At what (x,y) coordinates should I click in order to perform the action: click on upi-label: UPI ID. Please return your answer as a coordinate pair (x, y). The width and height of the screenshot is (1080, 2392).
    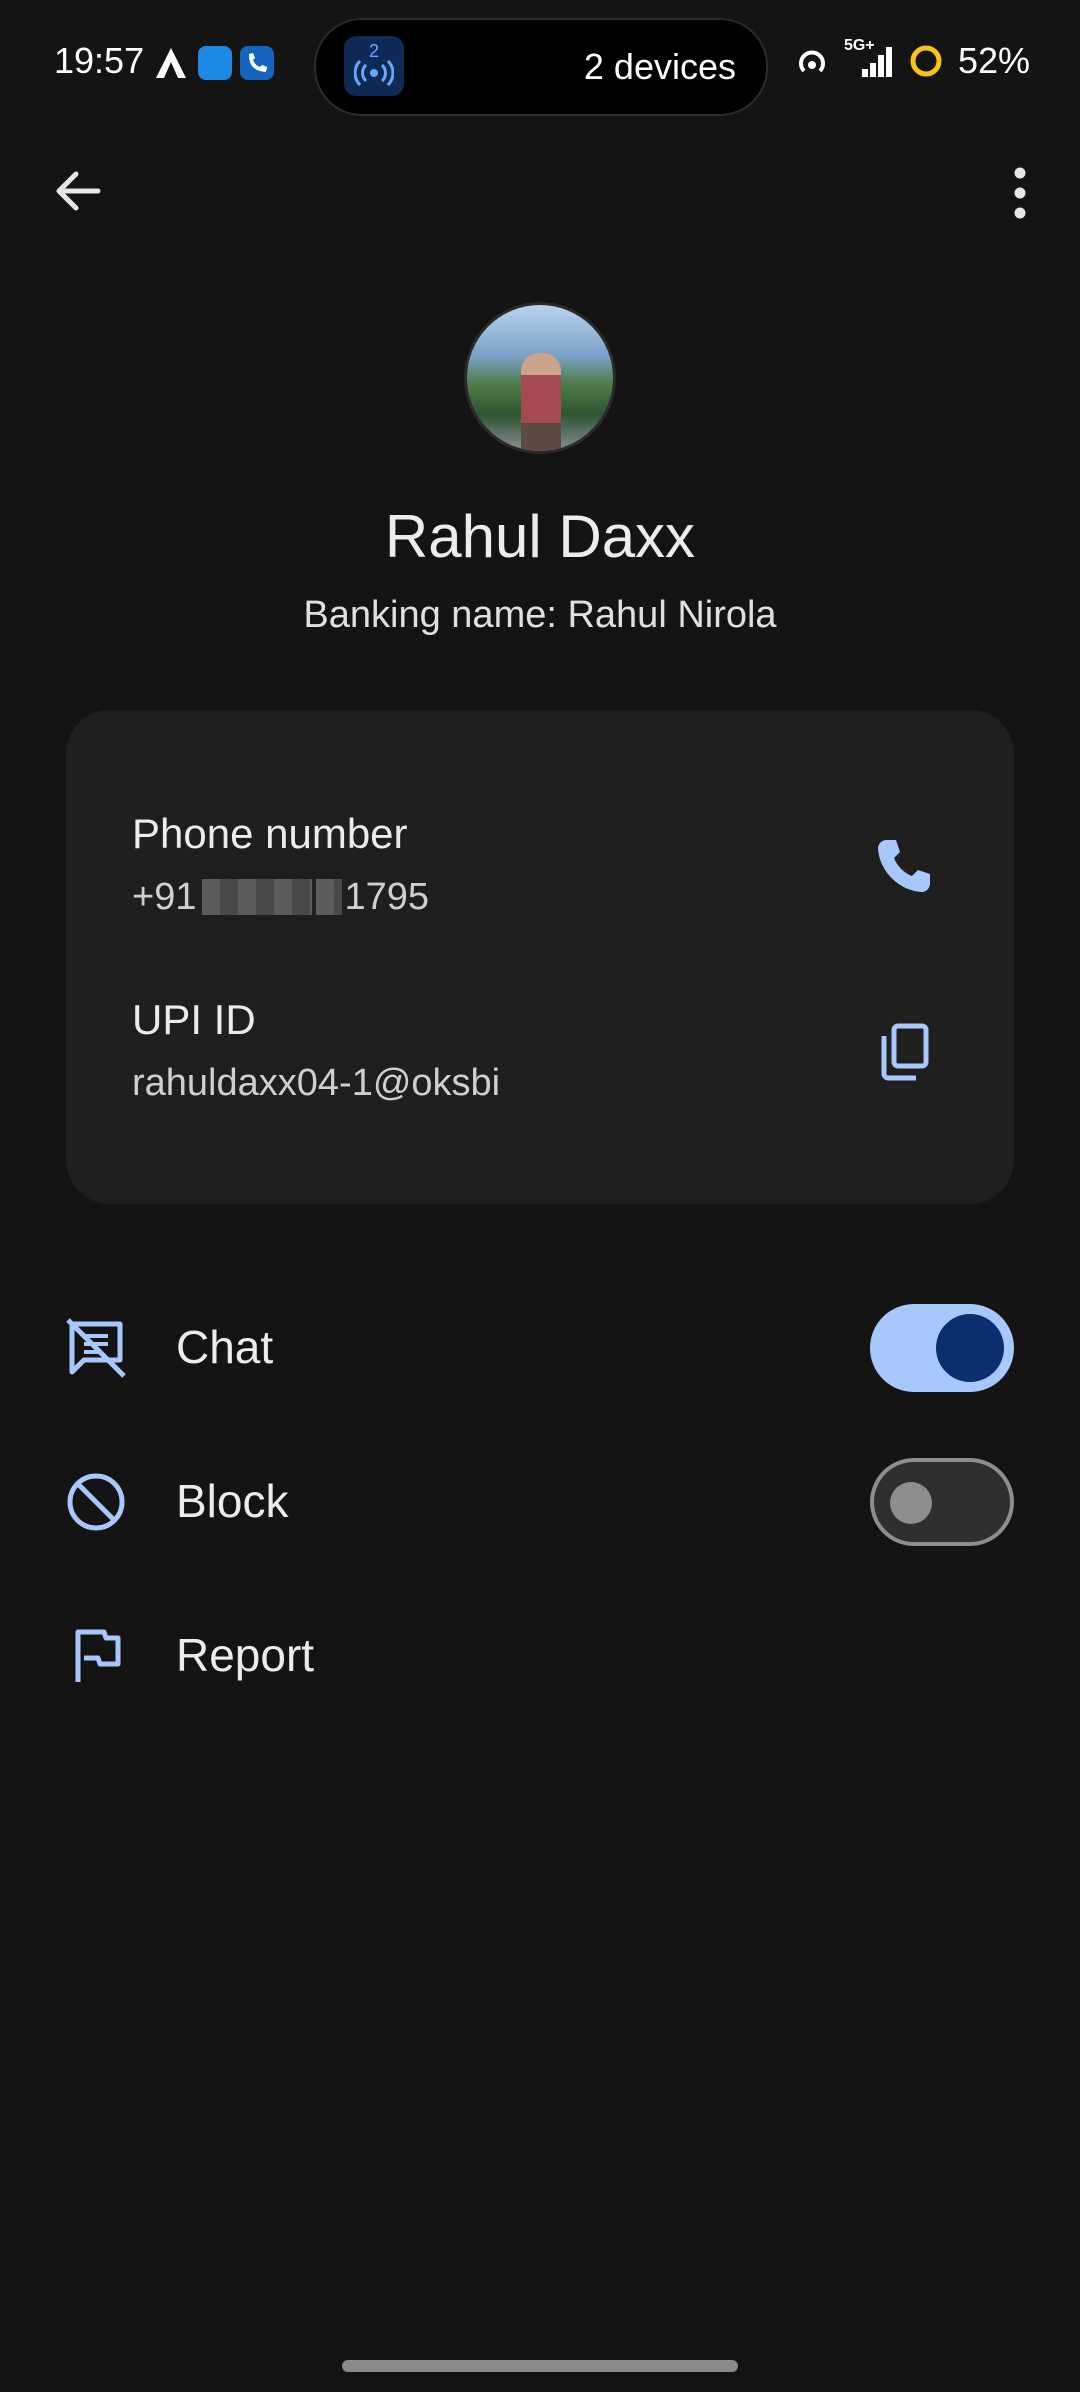
    Looking at the image, I should click on (194, 1019).